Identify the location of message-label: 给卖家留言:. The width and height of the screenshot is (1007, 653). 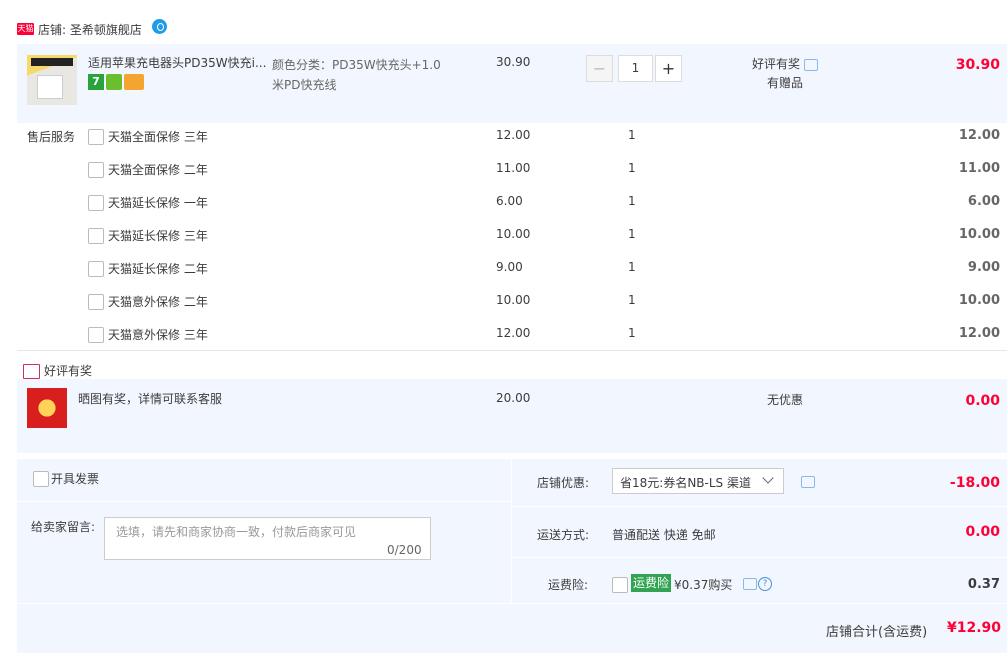
(63, 527).